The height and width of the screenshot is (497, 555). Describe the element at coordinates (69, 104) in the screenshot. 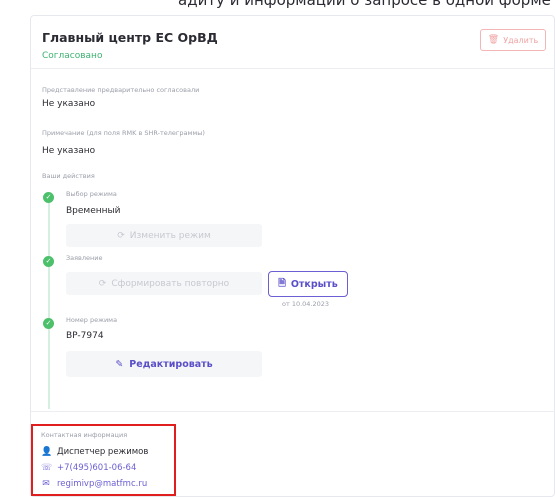

I see `presentation-value: Не указано` at that location.